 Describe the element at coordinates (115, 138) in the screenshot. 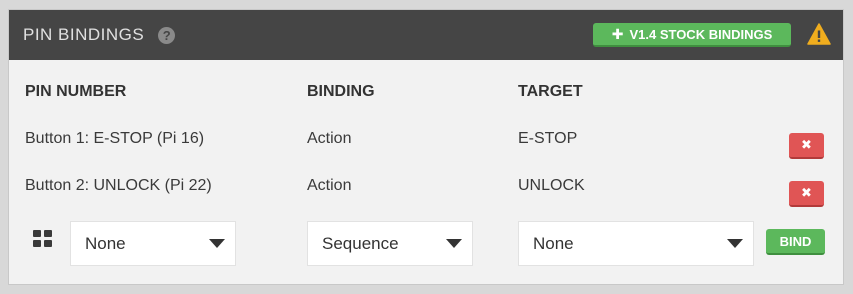

I see `row-1-pin: Button 1: E-STOP (Pi 16)` at that location.